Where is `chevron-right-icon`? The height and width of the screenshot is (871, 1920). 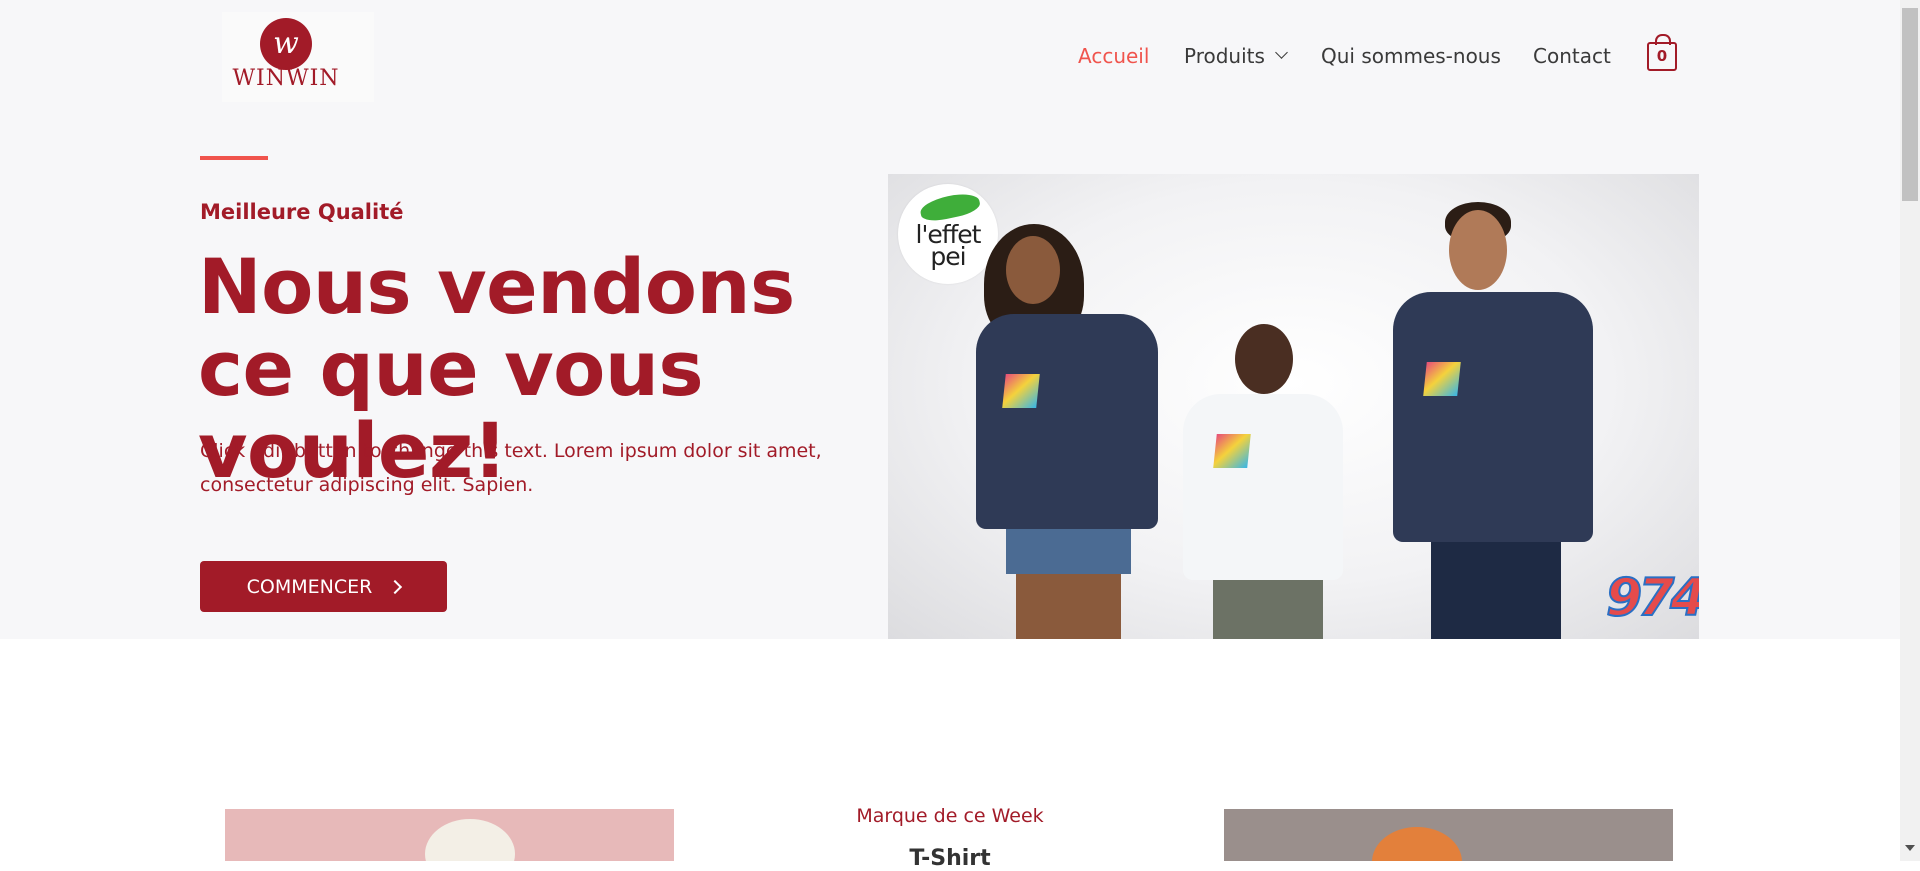
chevron-right-icon is located at coordinates (395, 586).